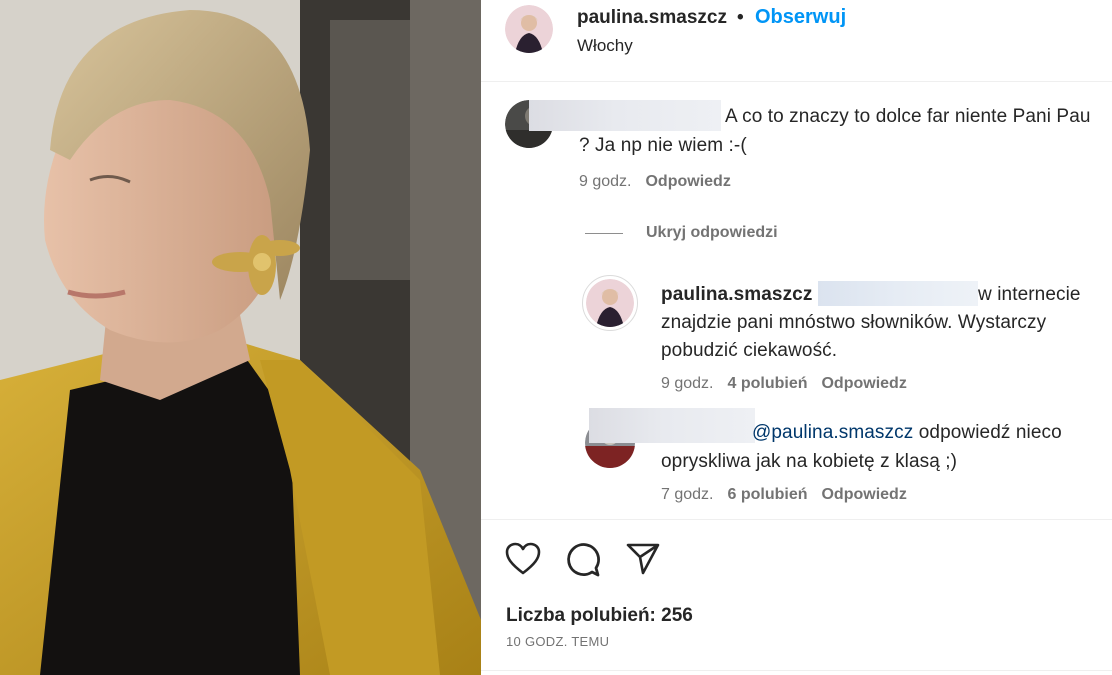 Image resolution: width=1112 pixels, height=675 pixels. Describe the element at coordinates (767, 494) in the screenshot. I see `reply-likes: 6 polubień` at that location.